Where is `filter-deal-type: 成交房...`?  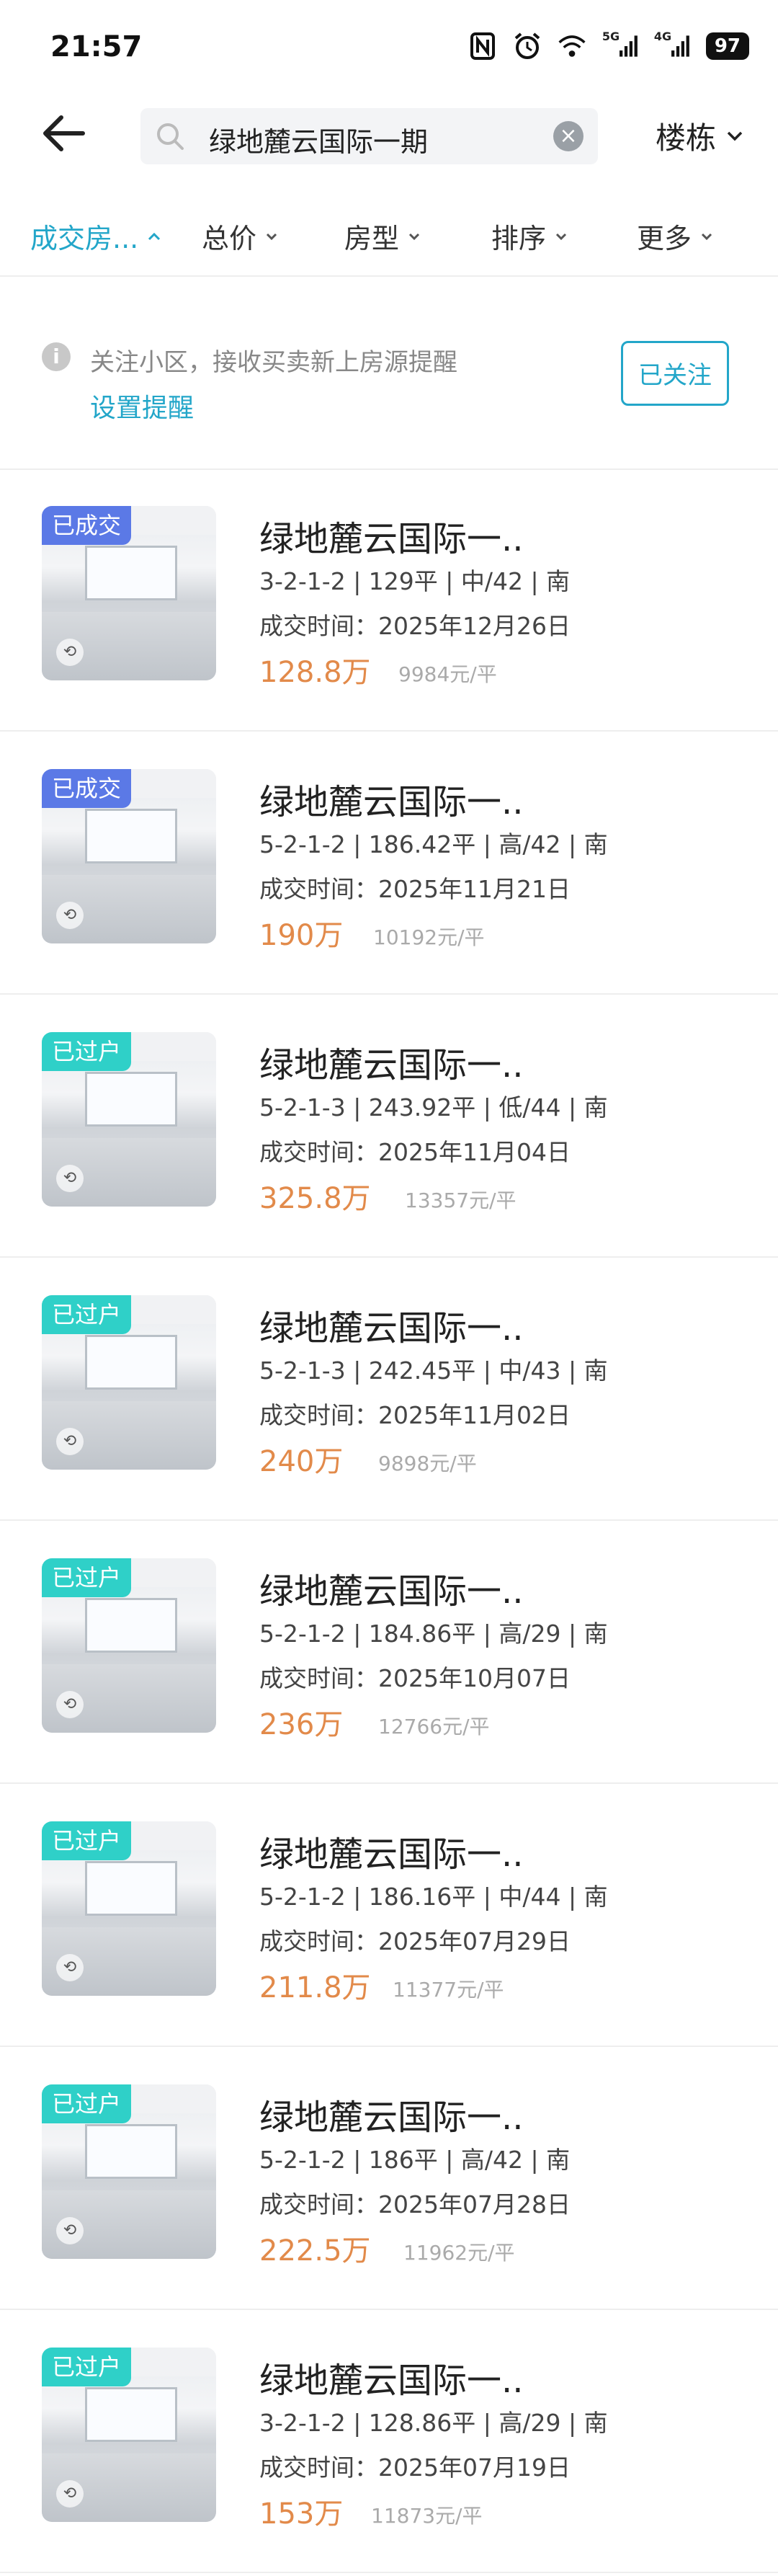
filter-deal-type: 成交房... is located at coordinates (95, 236).